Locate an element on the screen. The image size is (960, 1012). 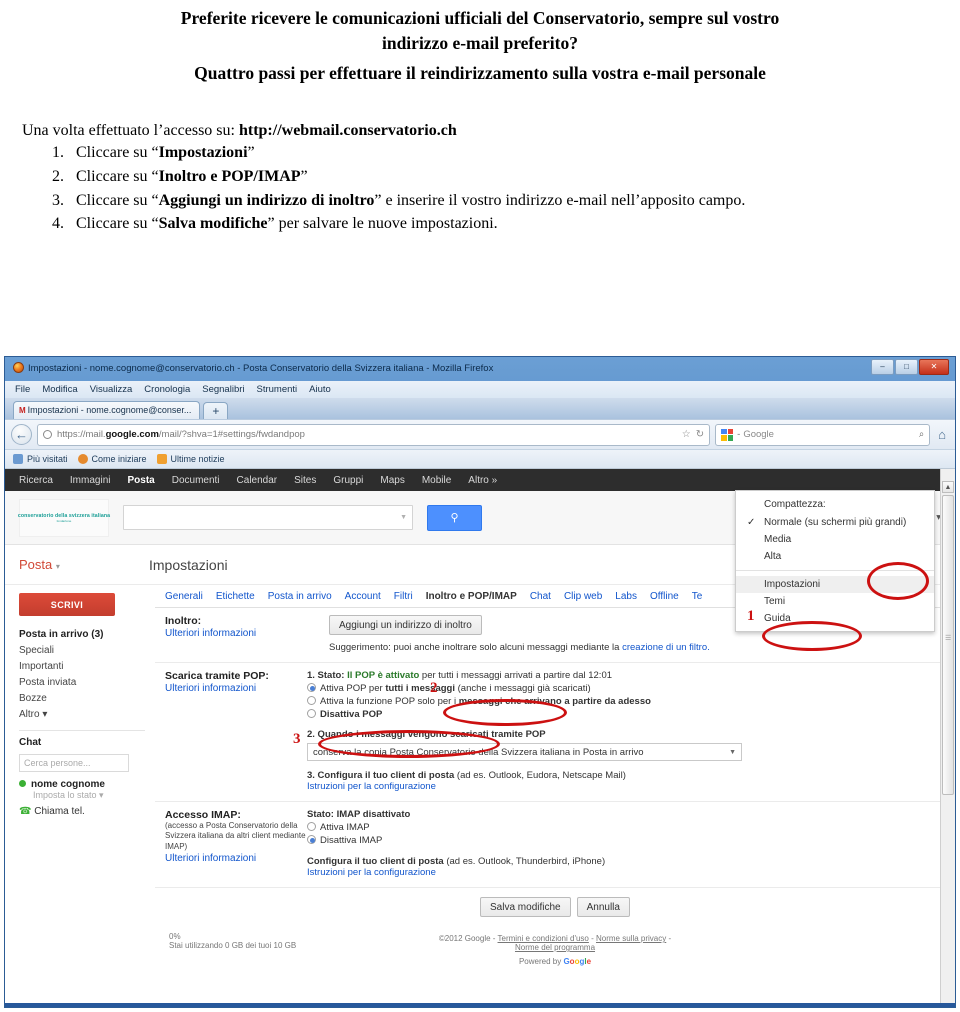
tab-temi: Te is located at coordinates (697, 596).